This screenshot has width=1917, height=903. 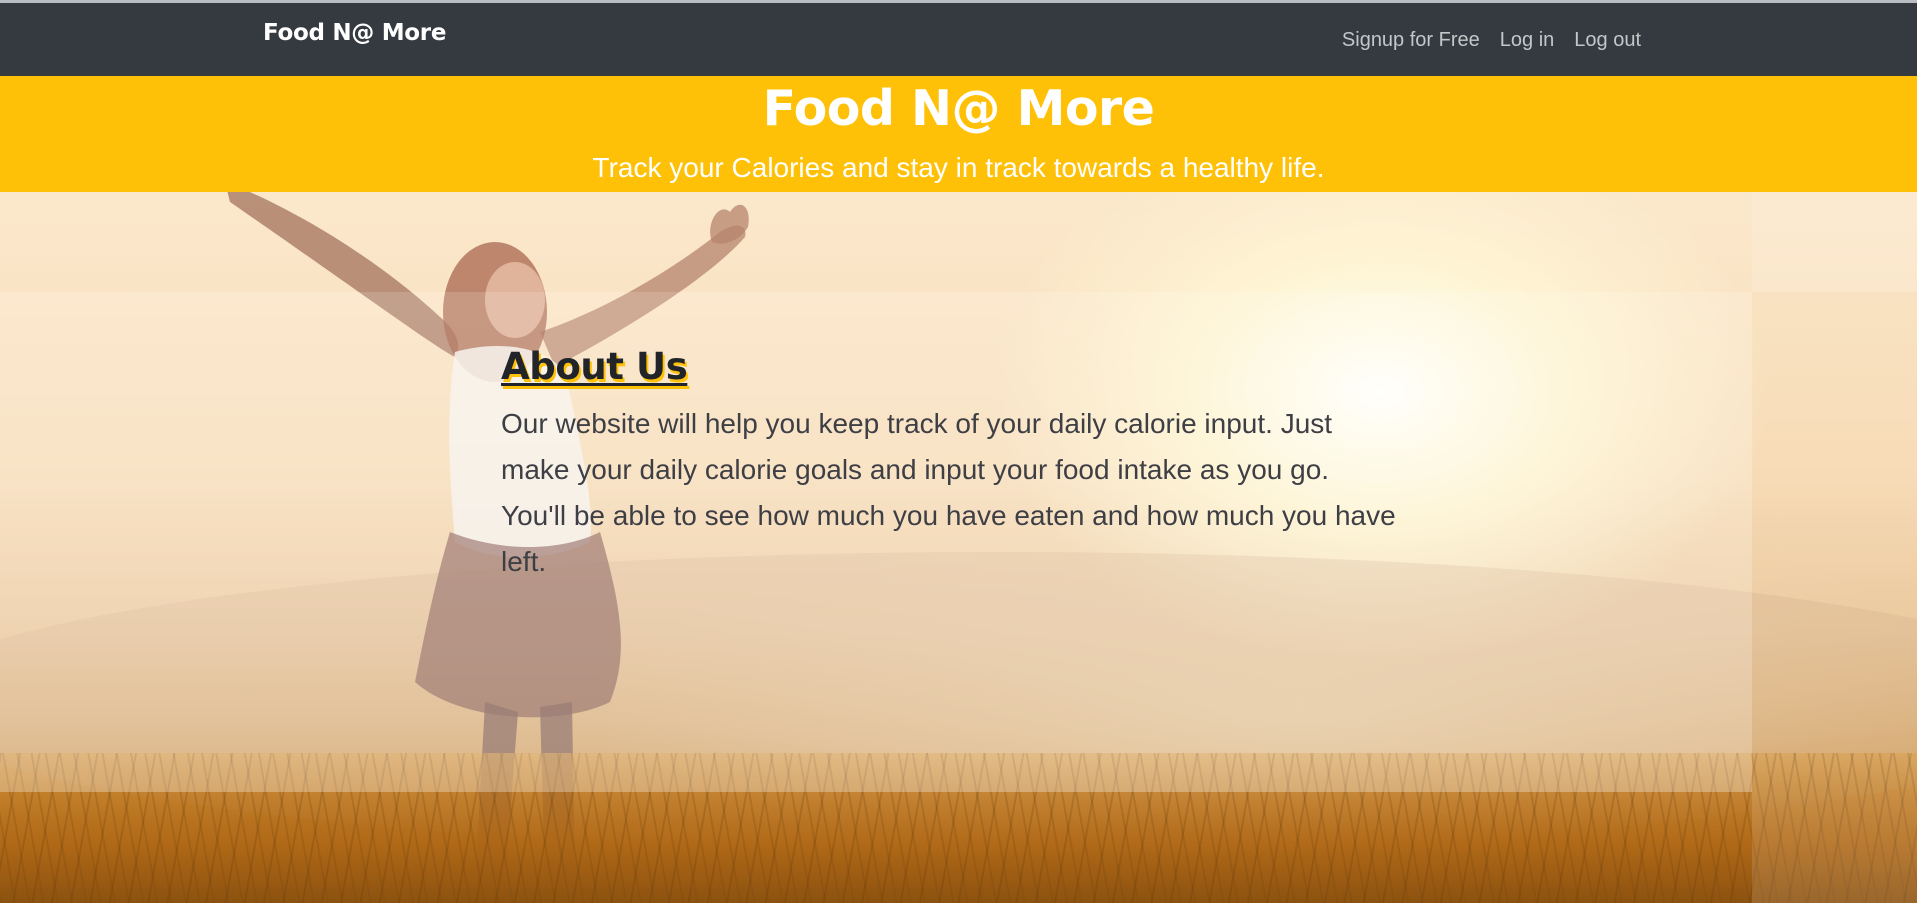 I want to click on nav-link-logout: Log out, so click(x=1607, y=40).